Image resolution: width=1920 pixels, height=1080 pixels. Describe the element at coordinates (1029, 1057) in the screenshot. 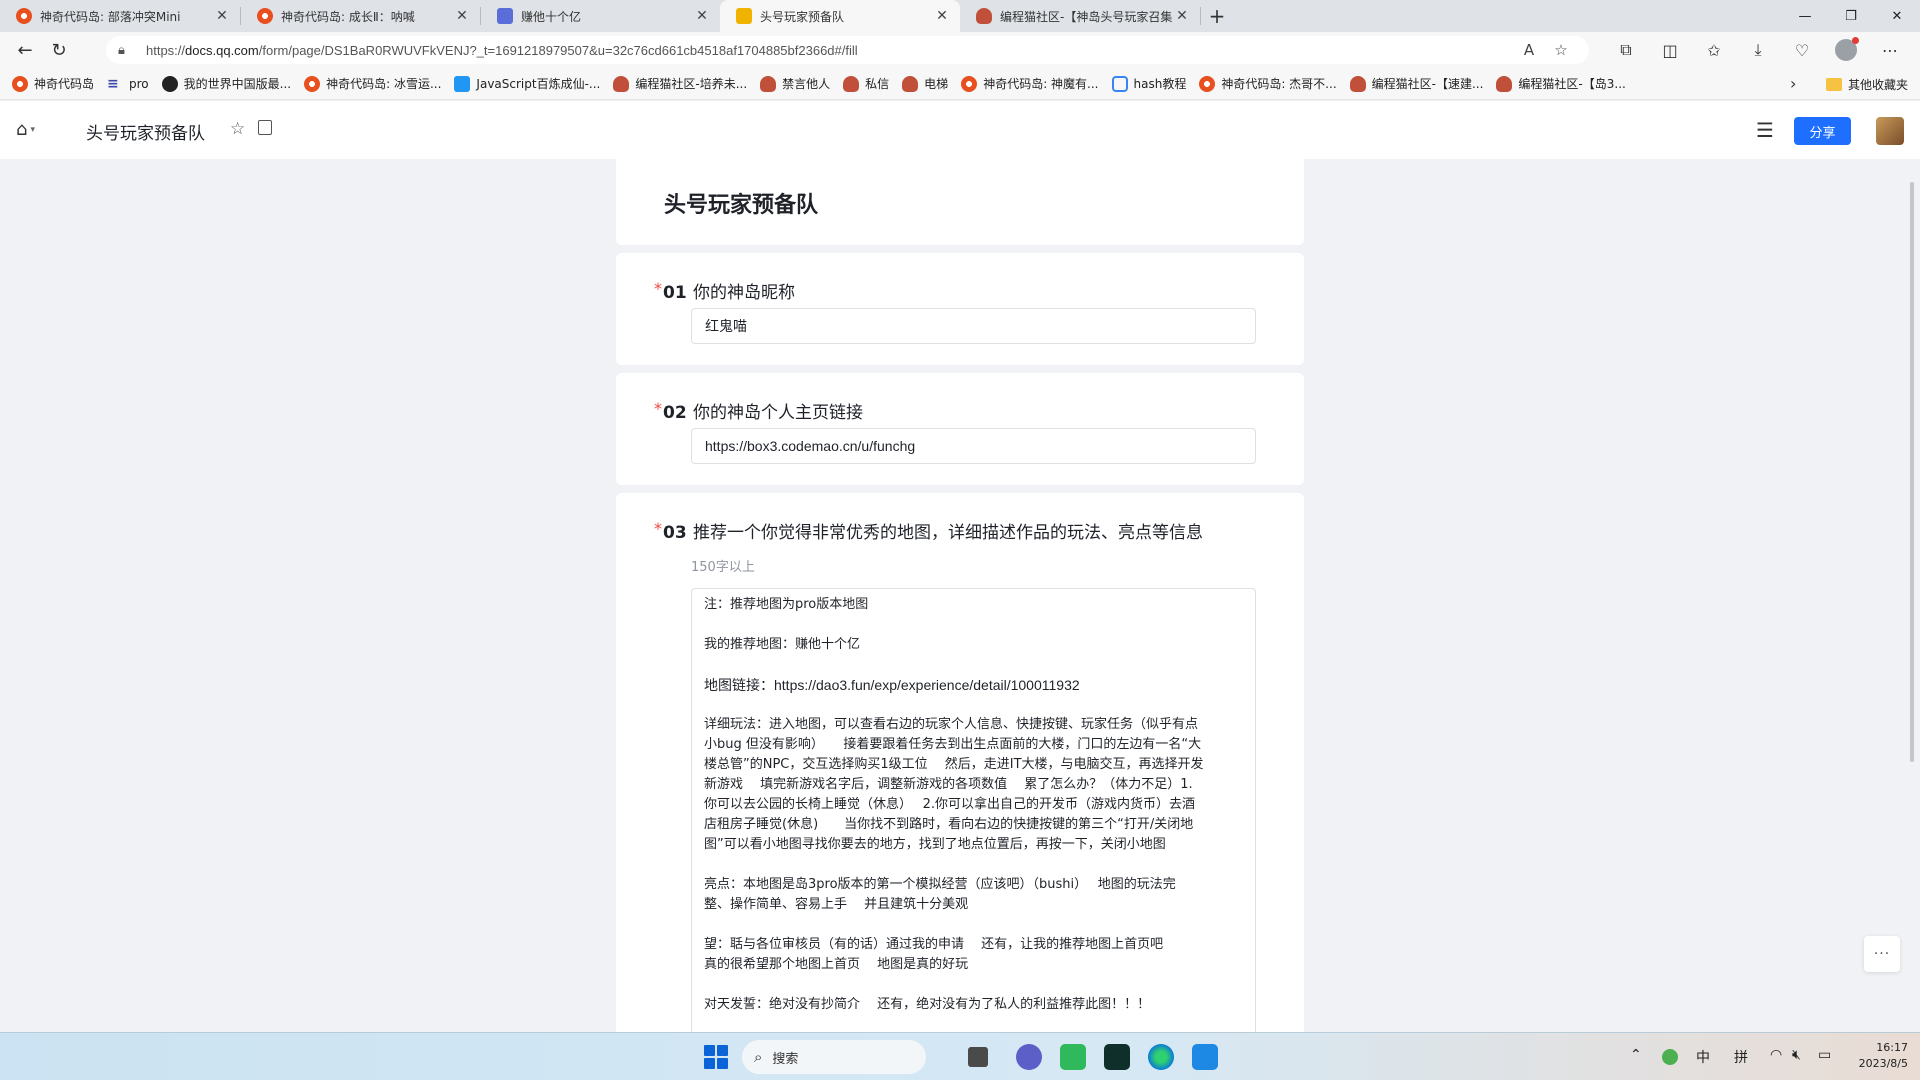

I see `teams-chat-icon` at that location.